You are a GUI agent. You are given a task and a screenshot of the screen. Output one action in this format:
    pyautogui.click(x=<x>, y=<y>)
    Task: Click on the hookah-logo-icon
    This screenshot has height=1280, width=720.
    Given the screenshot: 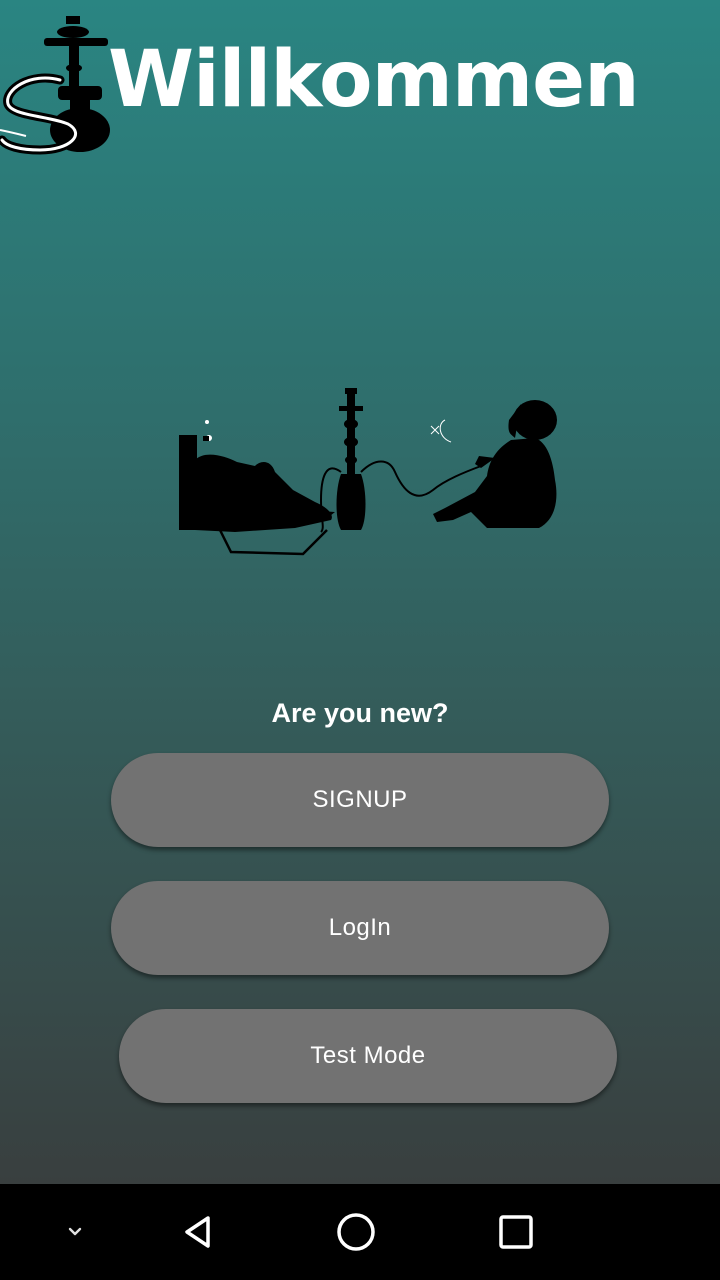 What is the action you would take?
    pyautogui.click(x=55, y=85)
    